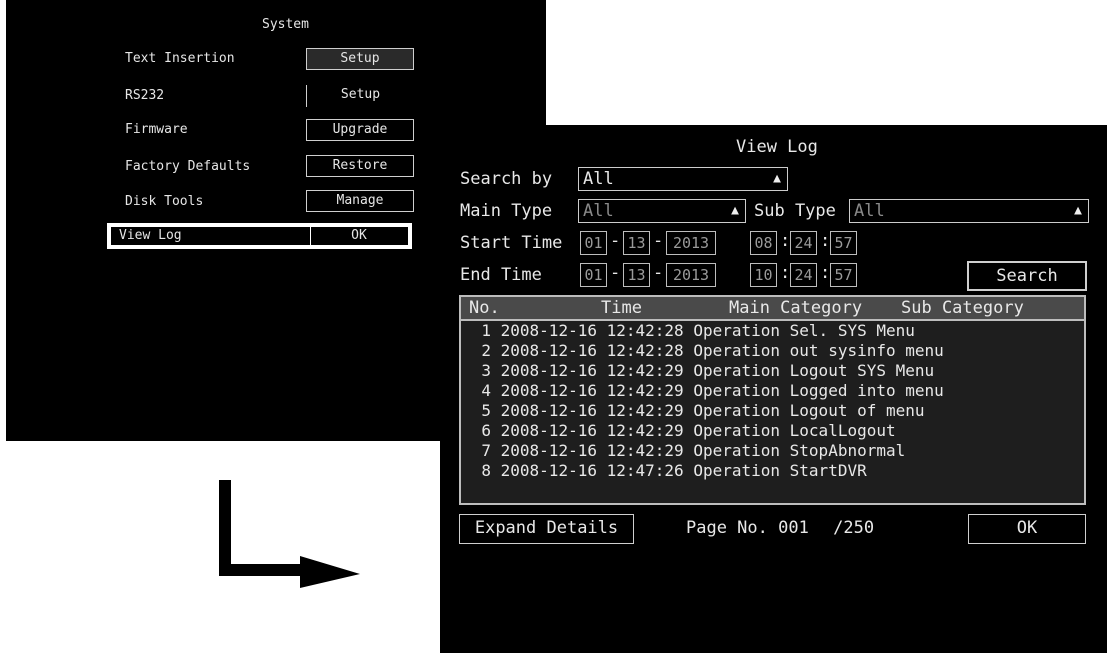 The height and width of the screenshot is (653, 1107). Describe the element at coordinates (486, 470) in the screenshot. I see `log-row-no: 8` at that location.